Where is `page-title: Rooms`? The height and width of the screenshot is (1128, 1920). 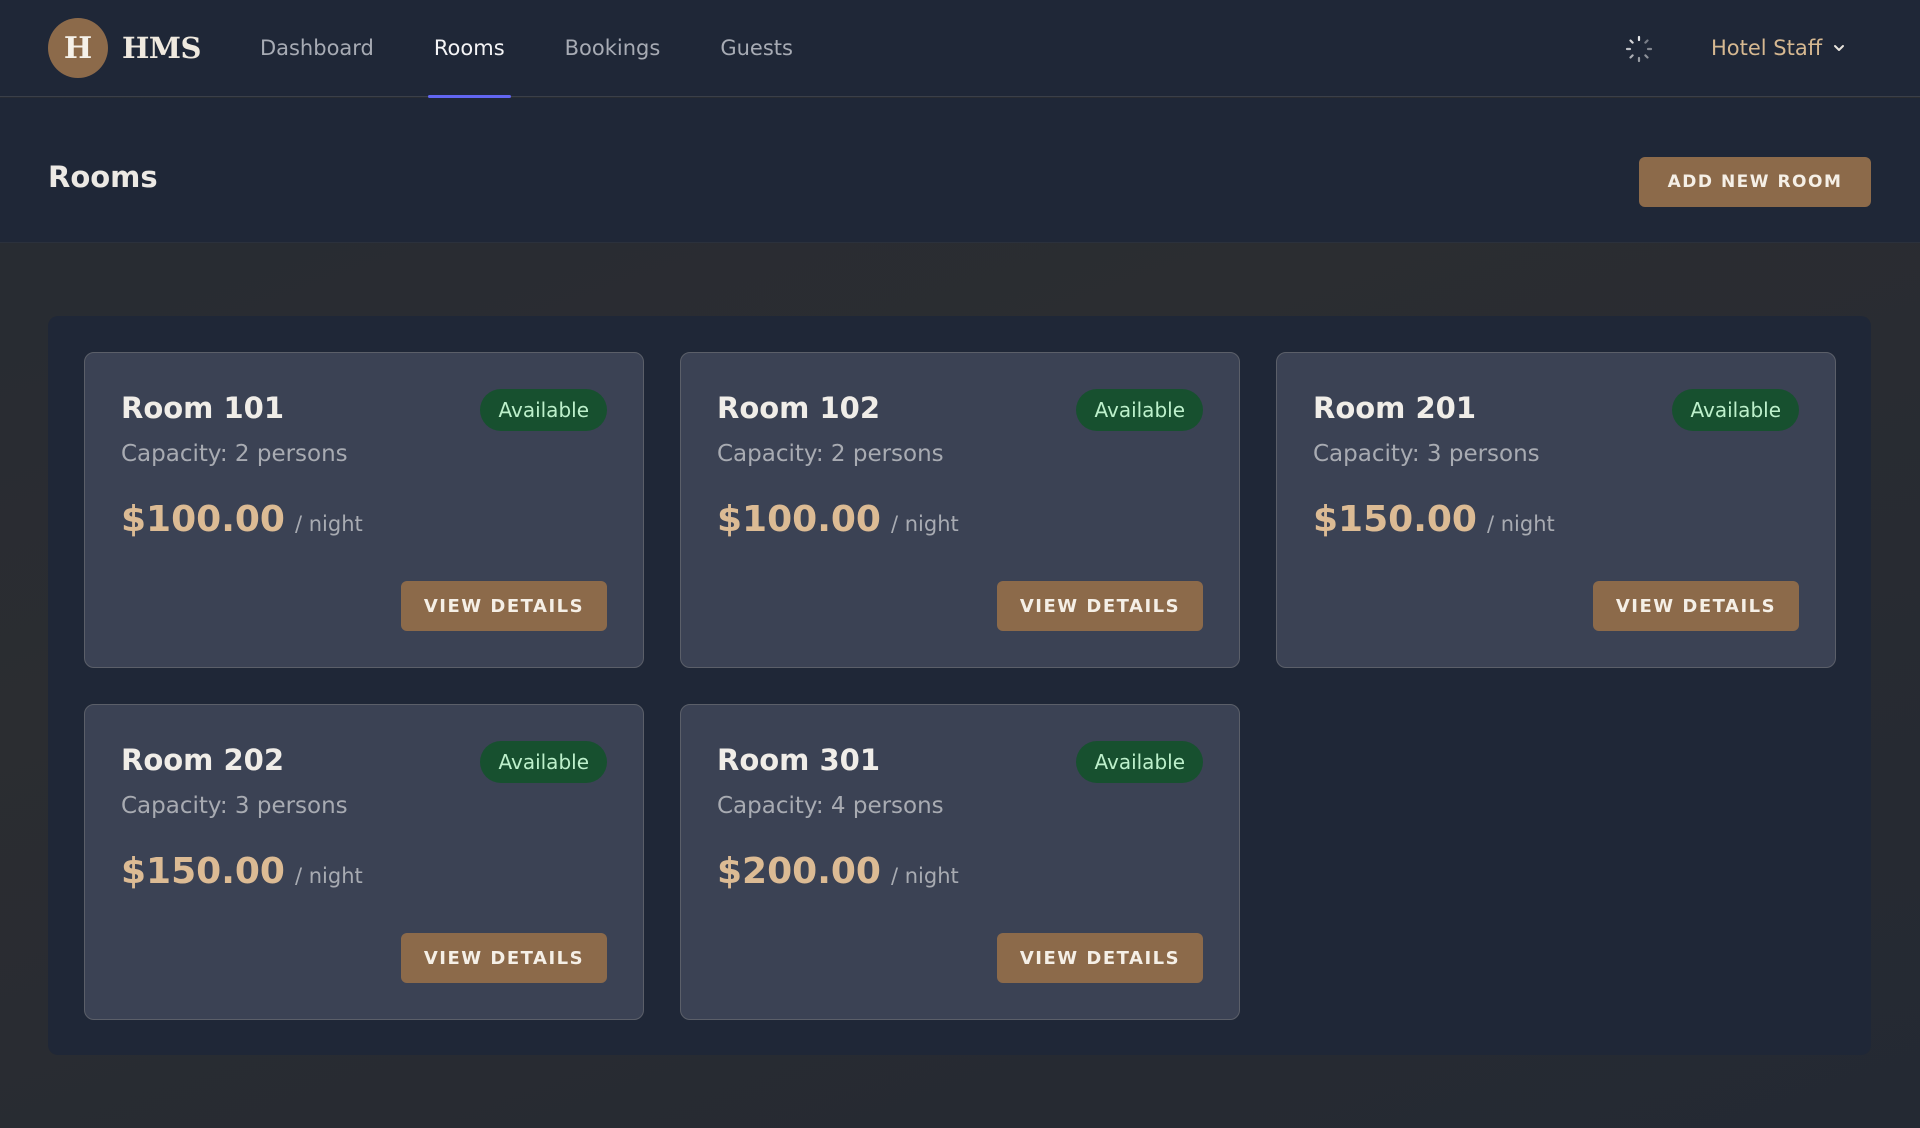
page-title: Rooms is located at coordinates (103, 177).